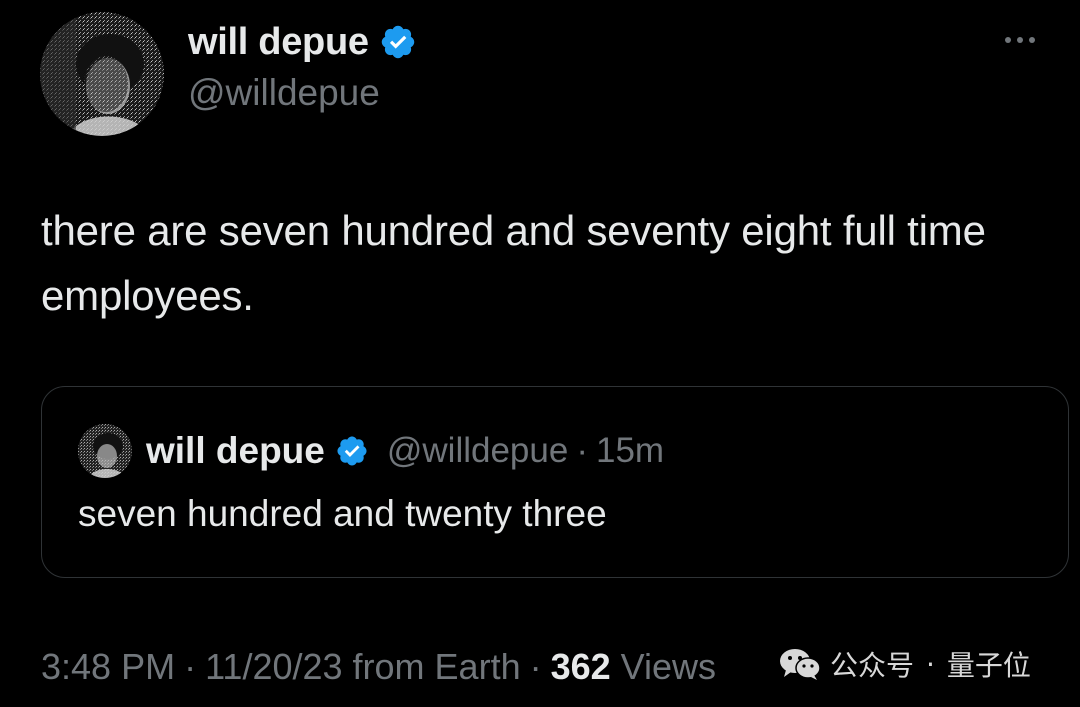 This screenshot has height=707, width=1080. Describe the element at coordinates (108, 667) in the screenshot. I see `tweet-time: 3:48 PM` at that location.